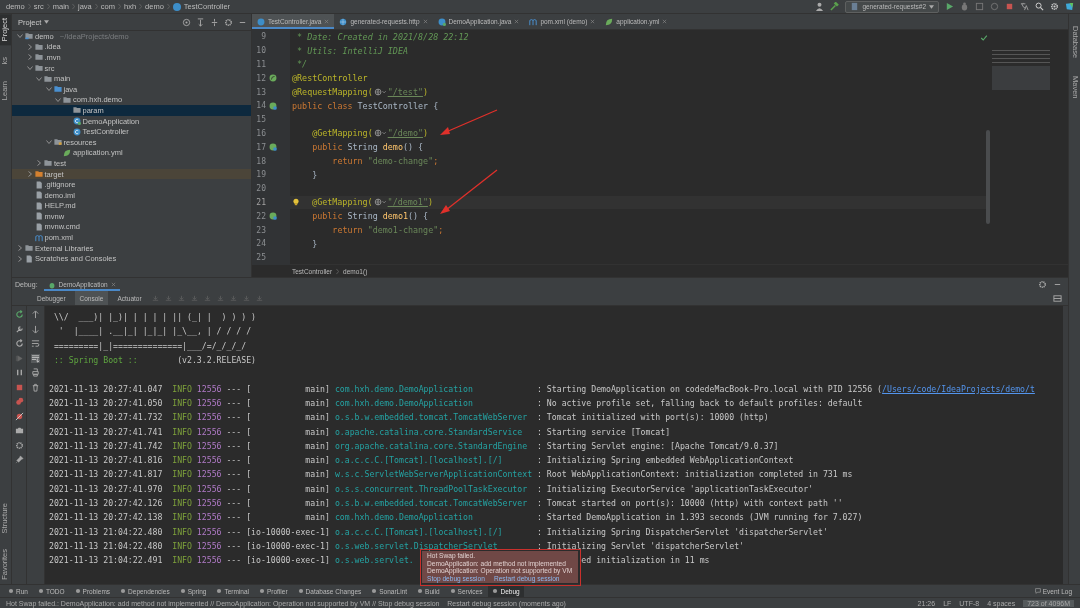 The height and width of the screenshot is (608, 1080). Describe the element at coordinates (330, 78) in the screenshot. I see `code-text: @RestController` at that location.